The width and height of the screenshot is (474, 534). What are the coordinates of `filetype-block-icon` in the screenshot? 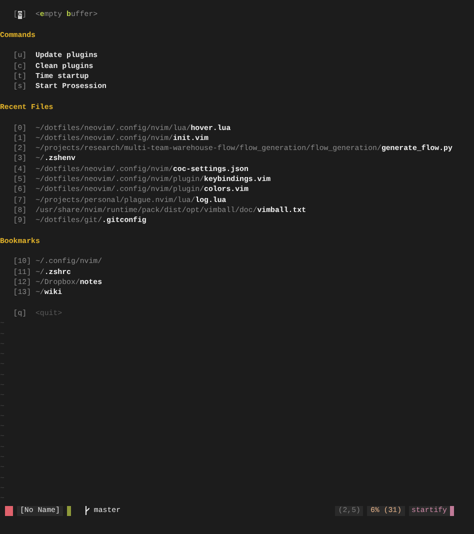 It's located at (452, 511).